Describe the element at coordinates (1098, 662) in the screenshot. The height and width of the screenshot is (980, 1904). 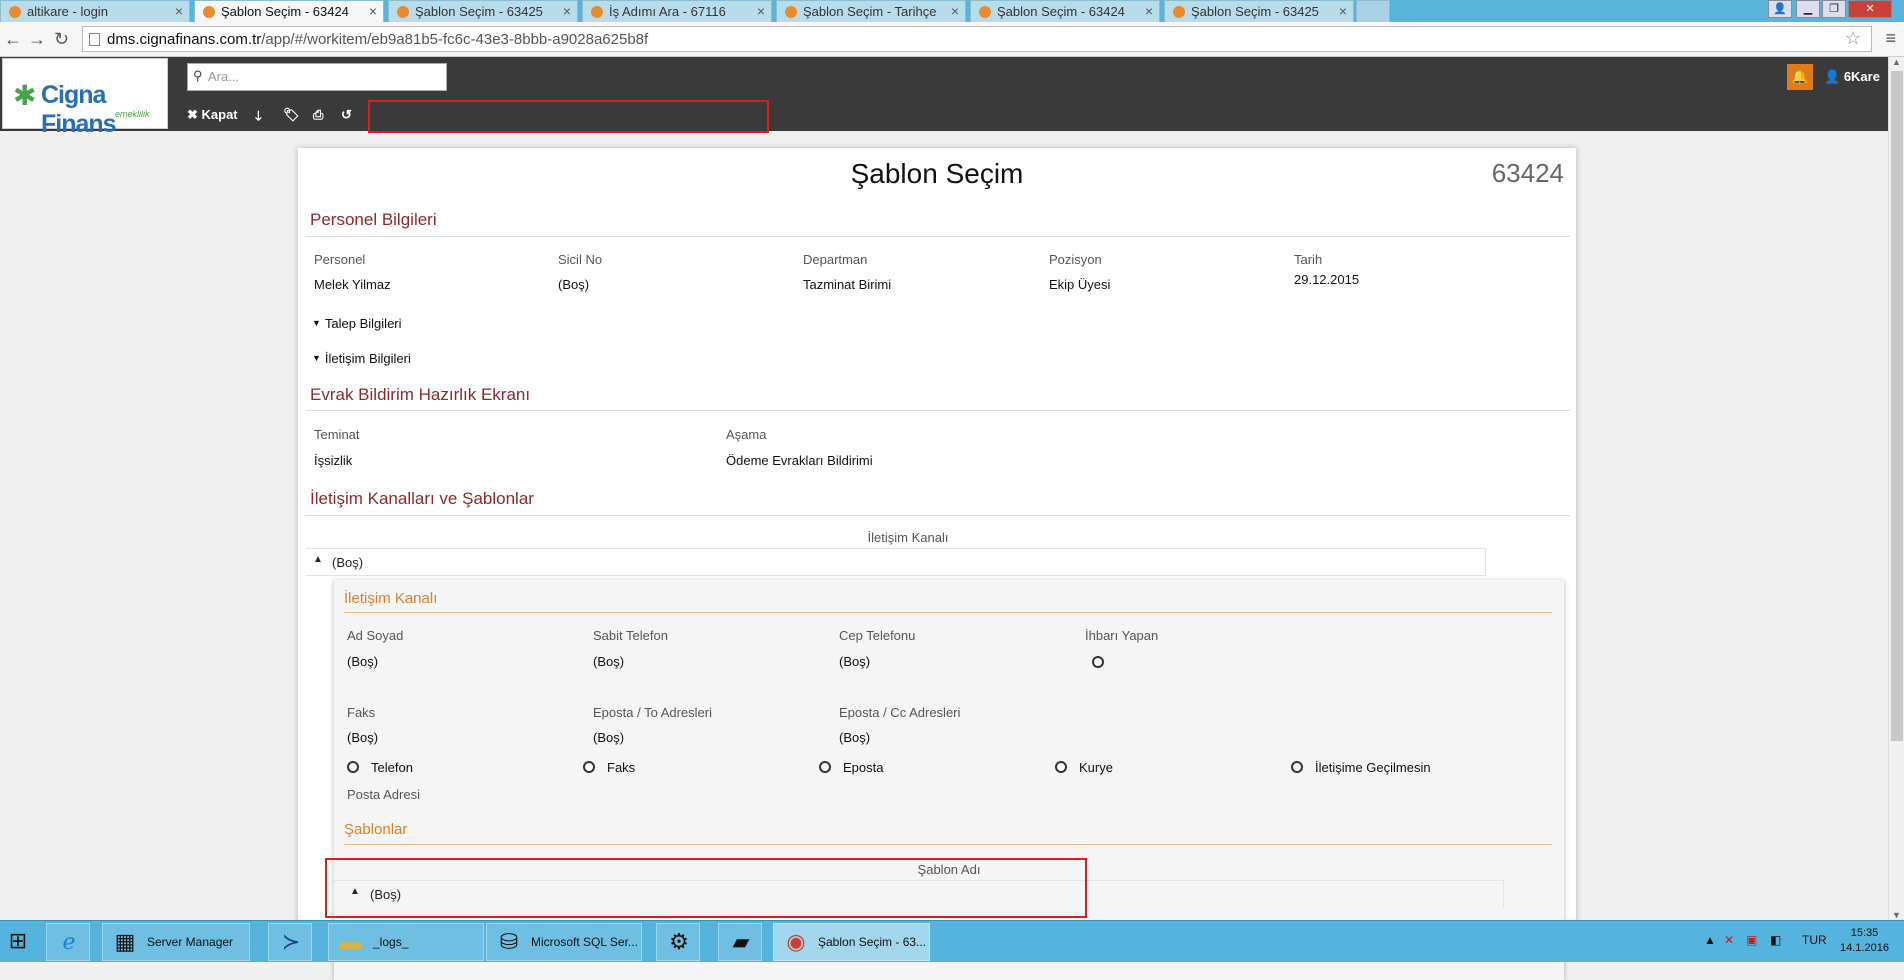
I see `ihbari-yapan-radio` at that location.